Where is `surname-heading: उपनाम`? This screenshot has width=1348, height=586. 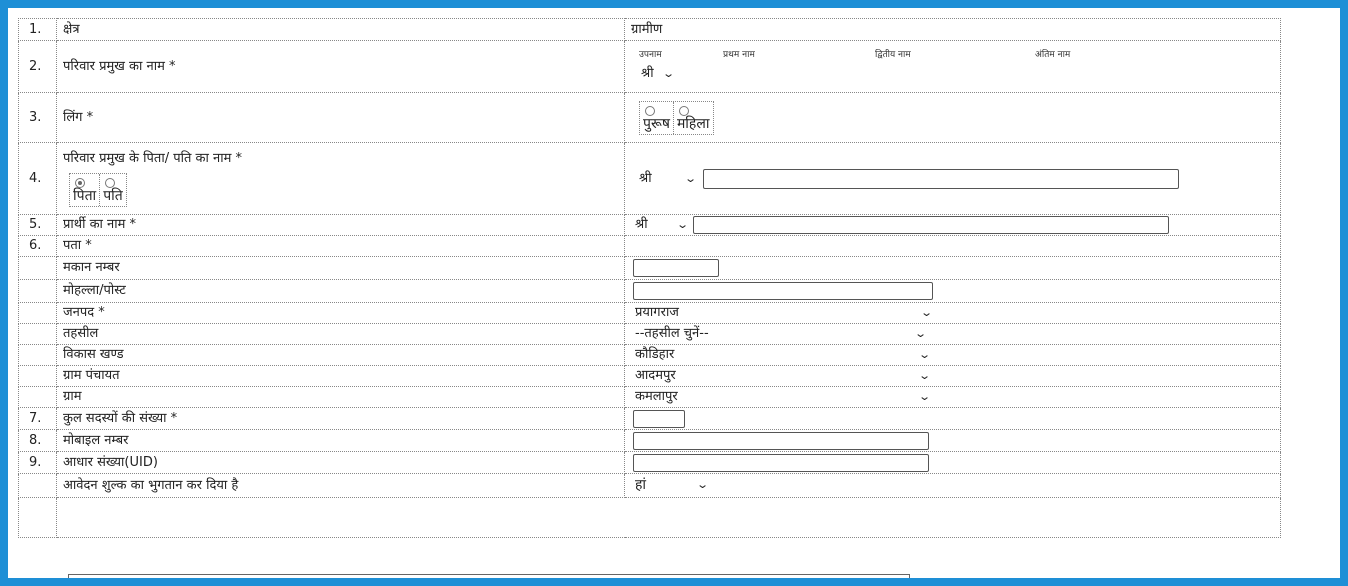 surname-heading: उपनाम is located at coordinates (650, 54).